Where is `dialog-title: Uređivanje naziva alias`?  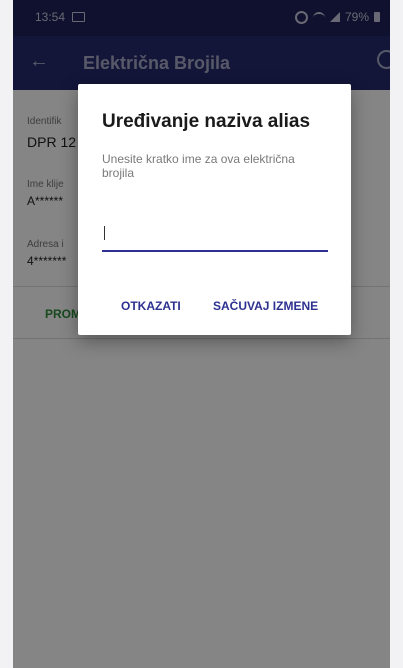 dialog-title: Uređivanje naziva alias is located at coordinates (206, 121).